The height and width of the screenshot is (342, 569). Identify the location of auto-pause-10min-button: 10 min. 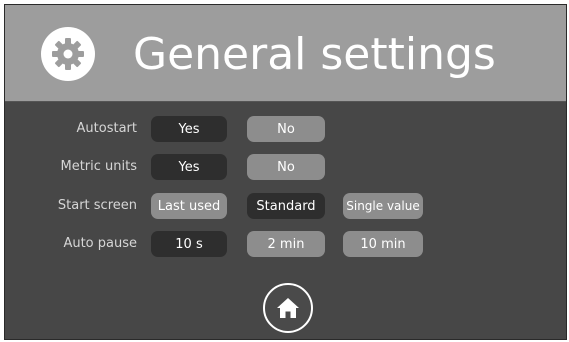
(383, 244).